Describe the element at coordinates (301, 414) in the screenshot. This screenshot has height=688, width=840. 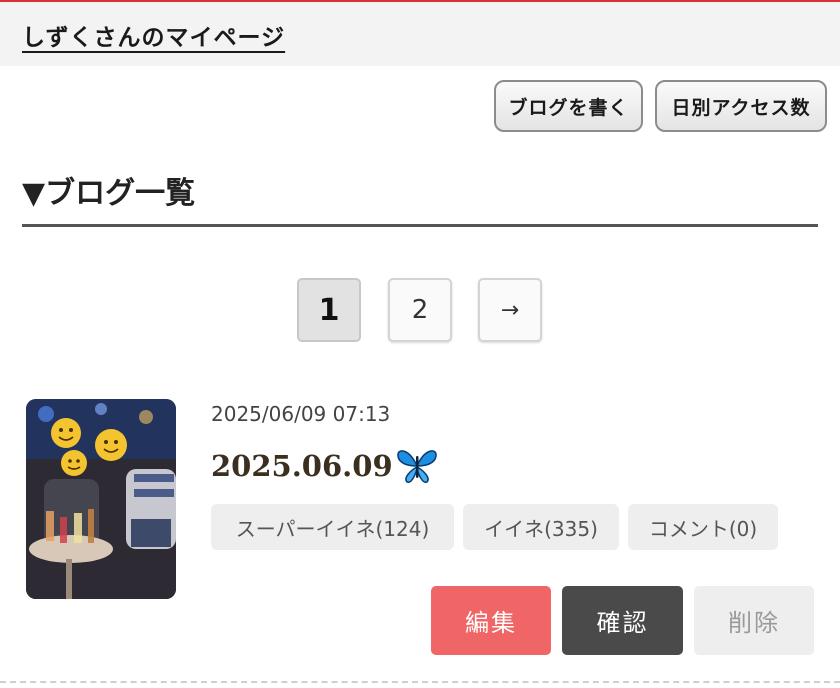
I see `post-date: 2025/06/09 07:13` at that location.